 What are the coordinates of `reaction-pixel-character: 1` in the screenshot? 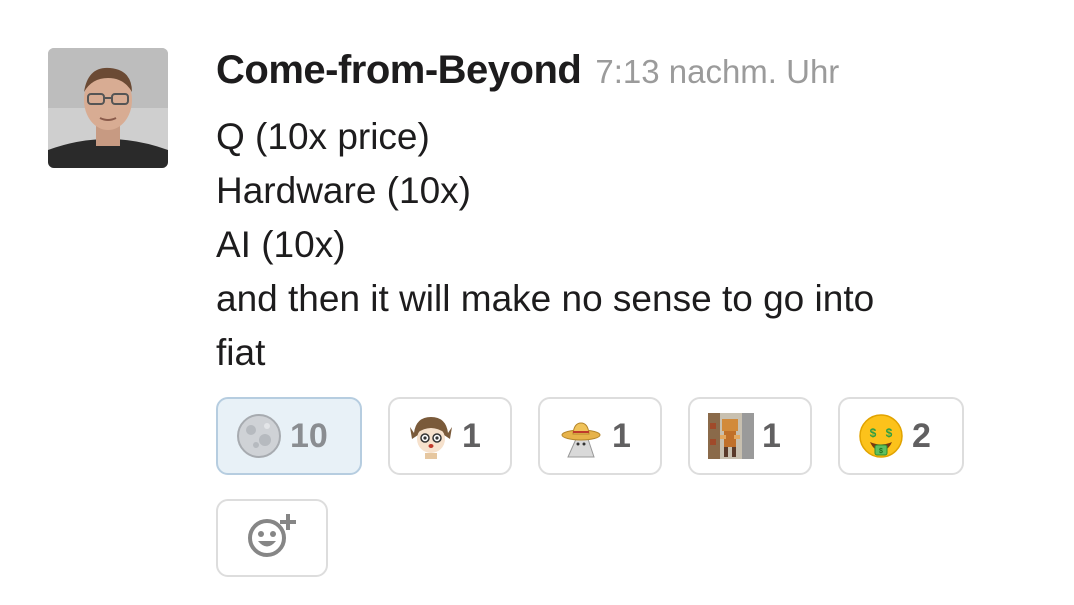 It's located at (750, 436).